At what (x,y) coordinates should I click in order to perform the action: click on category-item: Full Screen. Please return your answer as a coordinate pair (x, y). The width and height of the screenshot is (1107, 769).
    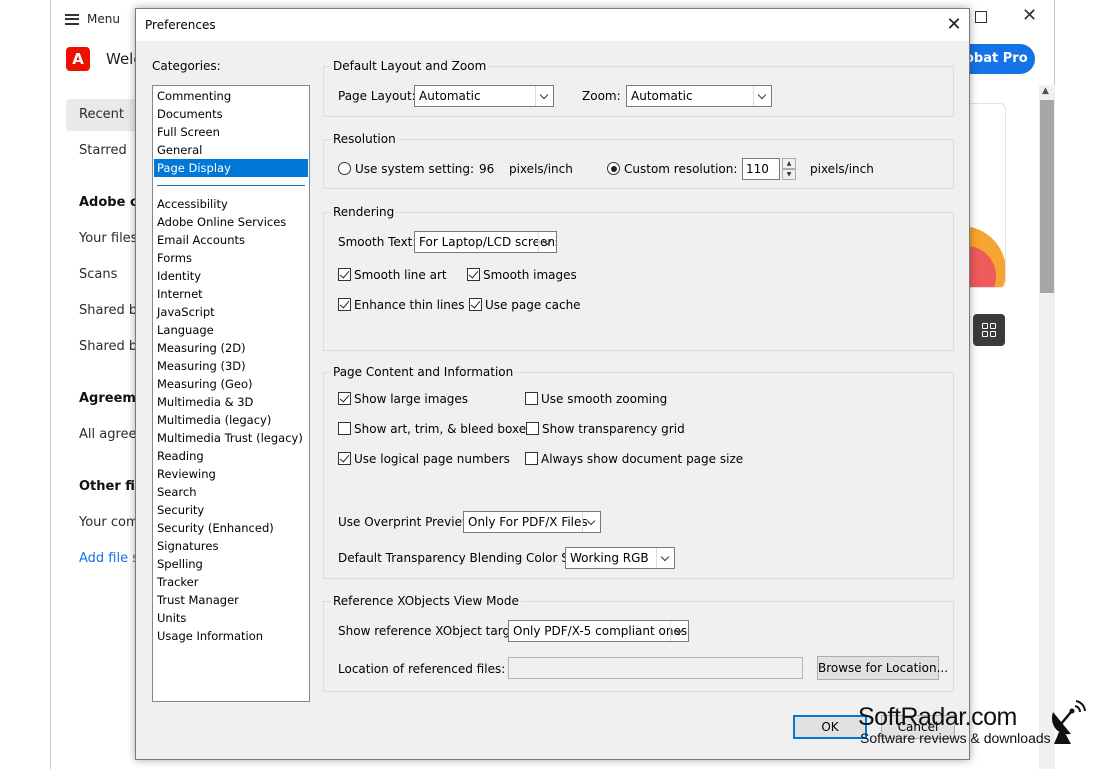
    Looking at the image, I should click on (231, 132).